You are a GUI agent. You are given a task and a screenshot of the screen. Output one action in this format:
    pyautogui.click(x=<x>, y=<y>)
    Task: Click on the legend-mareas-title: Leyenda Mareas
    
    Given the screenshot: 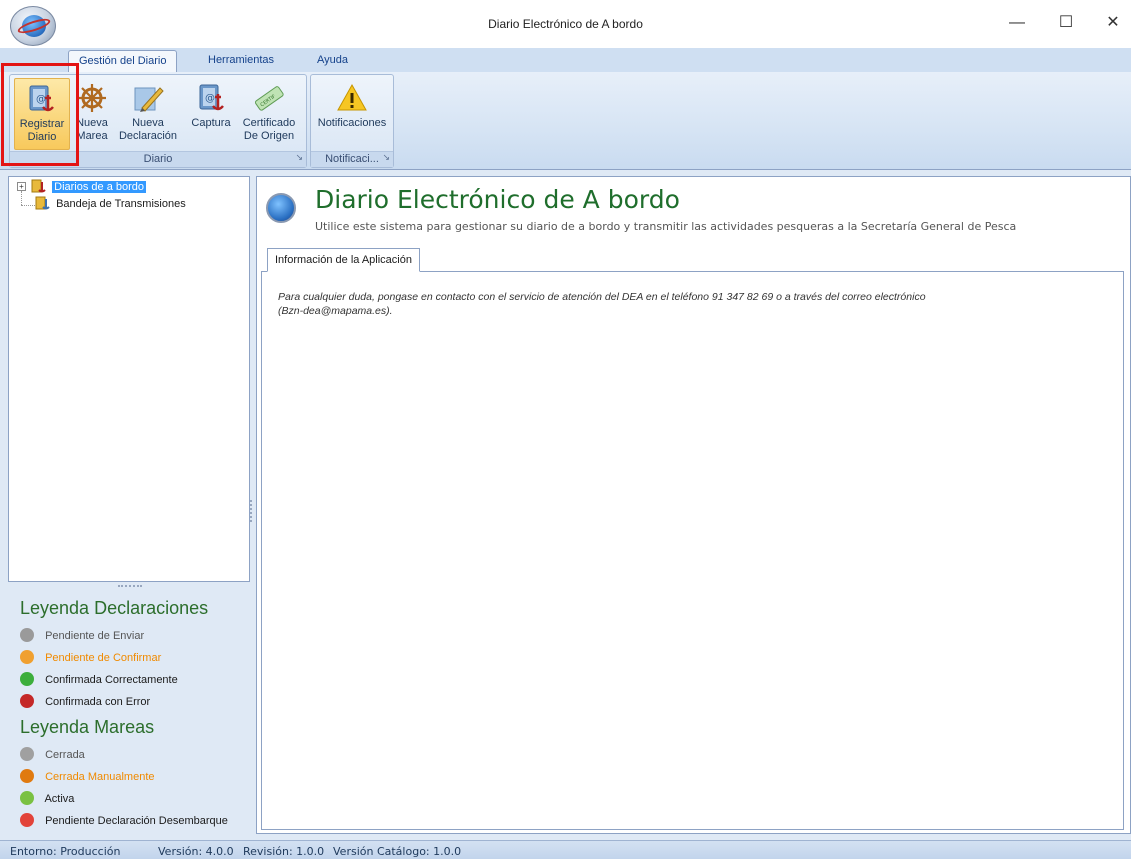 What is the action you would take?
    pyautogui.click(x=87, y=727)
    